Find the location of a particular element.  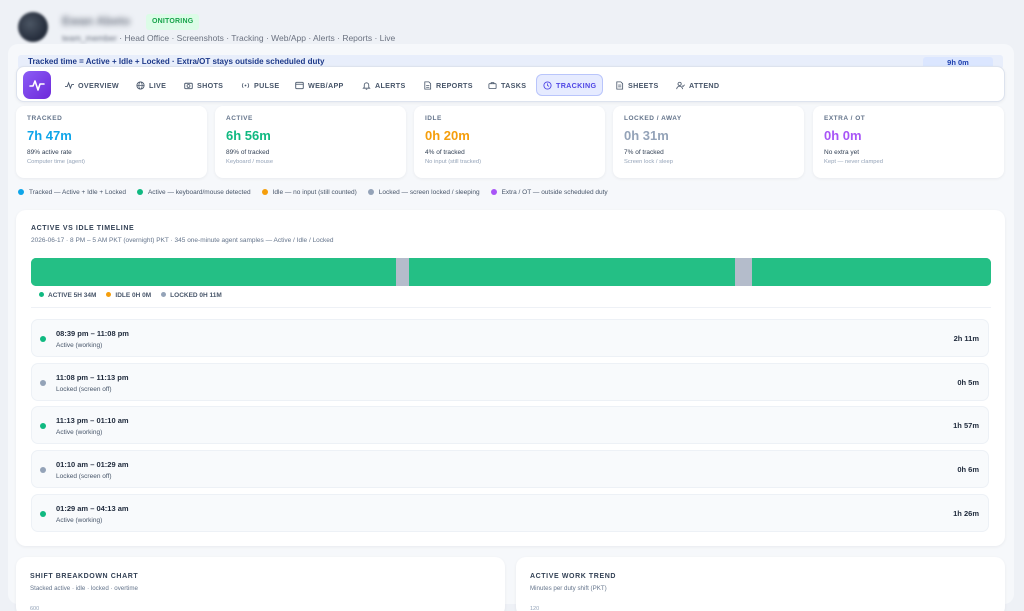

tab-label: WEB/APP is located at coordinates (326, 85).